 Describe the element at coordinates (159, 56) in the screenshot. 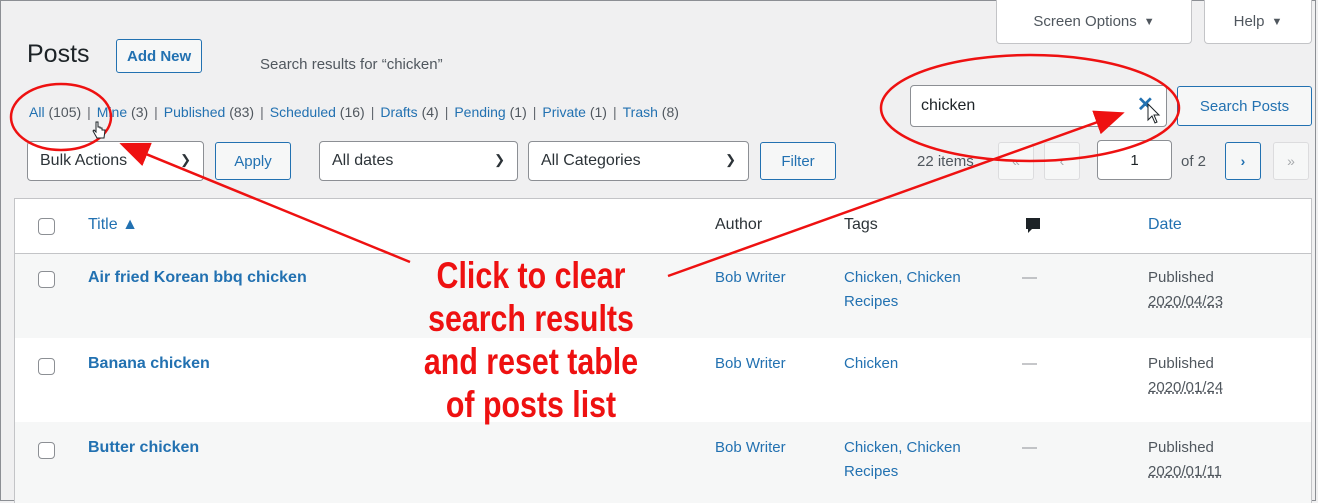

I see `add-new-button: Add New` at that location.